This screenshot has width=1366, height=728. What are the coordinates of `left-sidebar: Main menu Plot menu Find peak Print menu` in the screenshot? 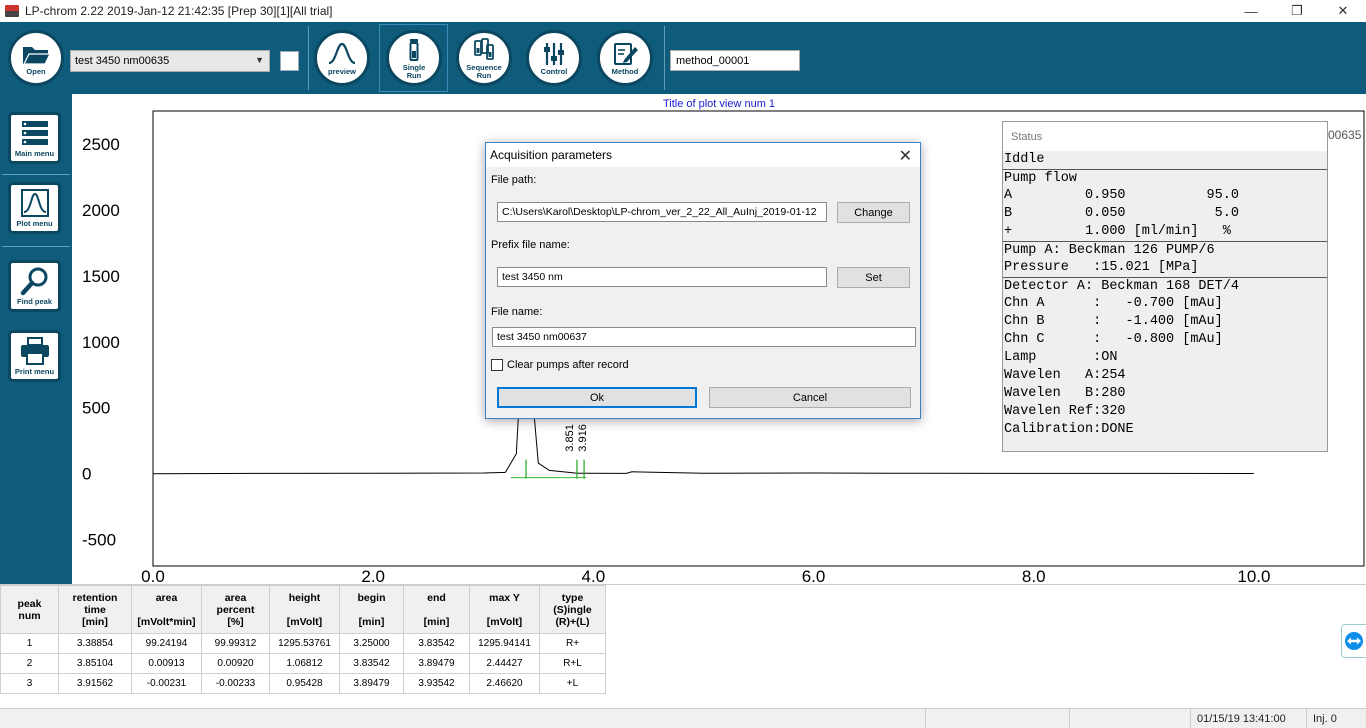 It's located at (36, 339).